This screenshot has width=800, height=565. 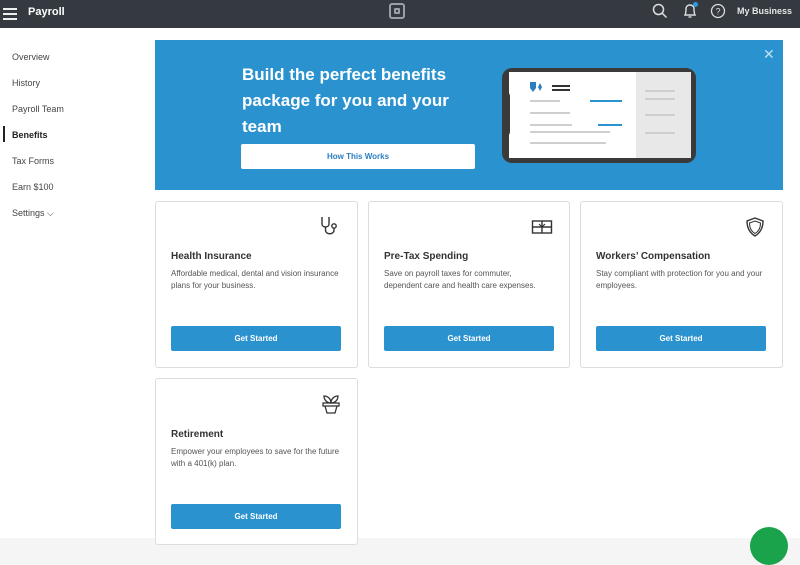 I want to click on shield-icon, so click(x=755, y=227).